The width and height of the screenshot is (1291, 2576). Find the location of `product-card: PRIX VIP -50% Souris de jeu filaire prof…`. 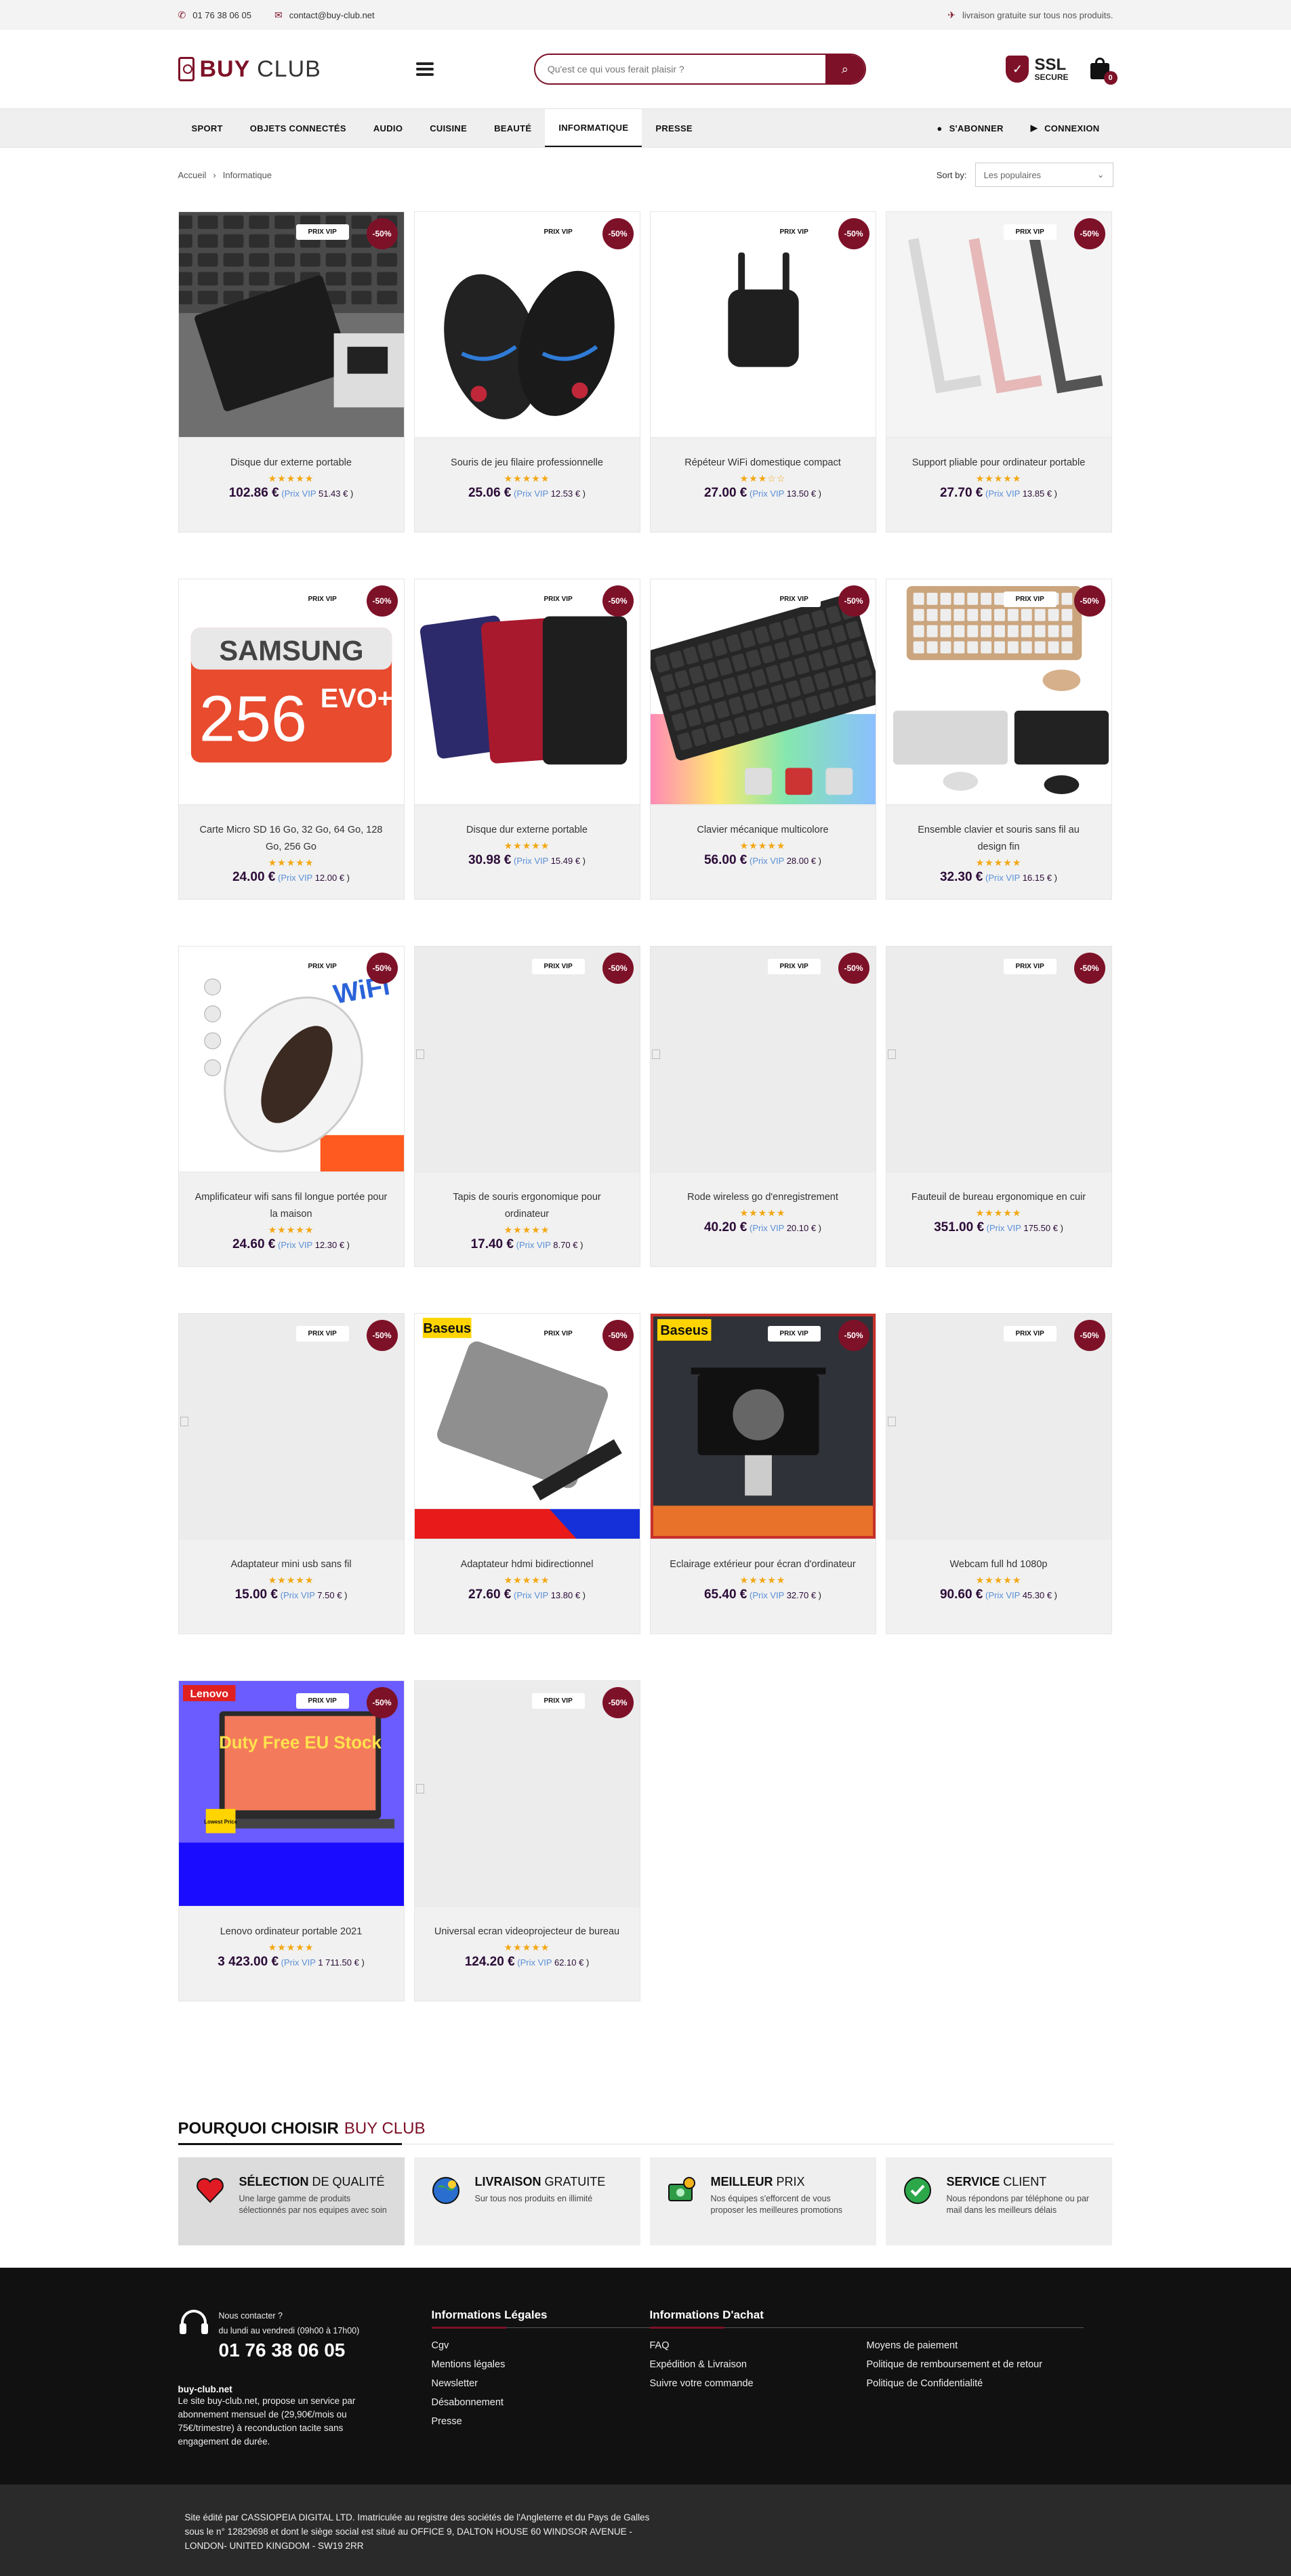

product-card: PRIX VIP -50% Souris de jeu filaire prof… is located at coordinates (526, 372).